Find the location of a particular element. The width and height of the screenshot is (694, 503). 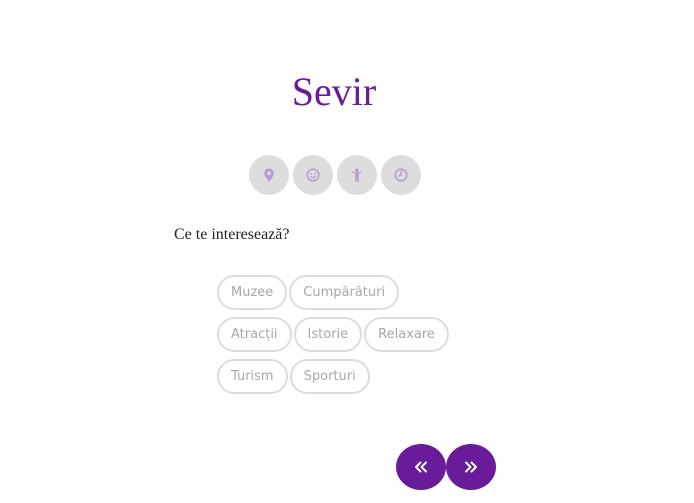

clock-icon is located at coordinates (401, 175).